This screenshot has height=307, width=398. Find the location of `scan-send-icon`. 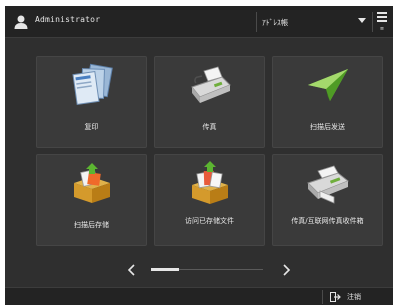

scan-send-icon is located at coordinates (328, 85).